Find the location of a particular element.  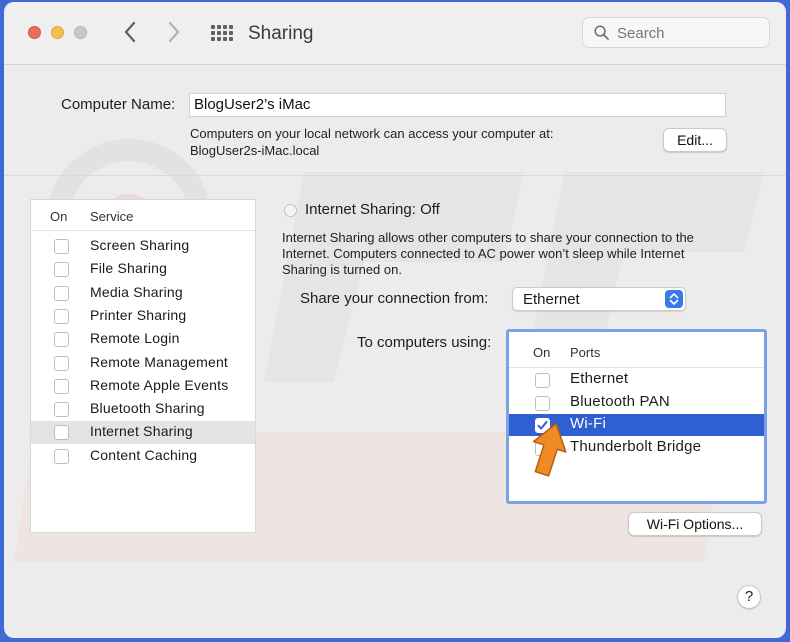

internet-sharing-status-radio is located at coordinates (290, 210).